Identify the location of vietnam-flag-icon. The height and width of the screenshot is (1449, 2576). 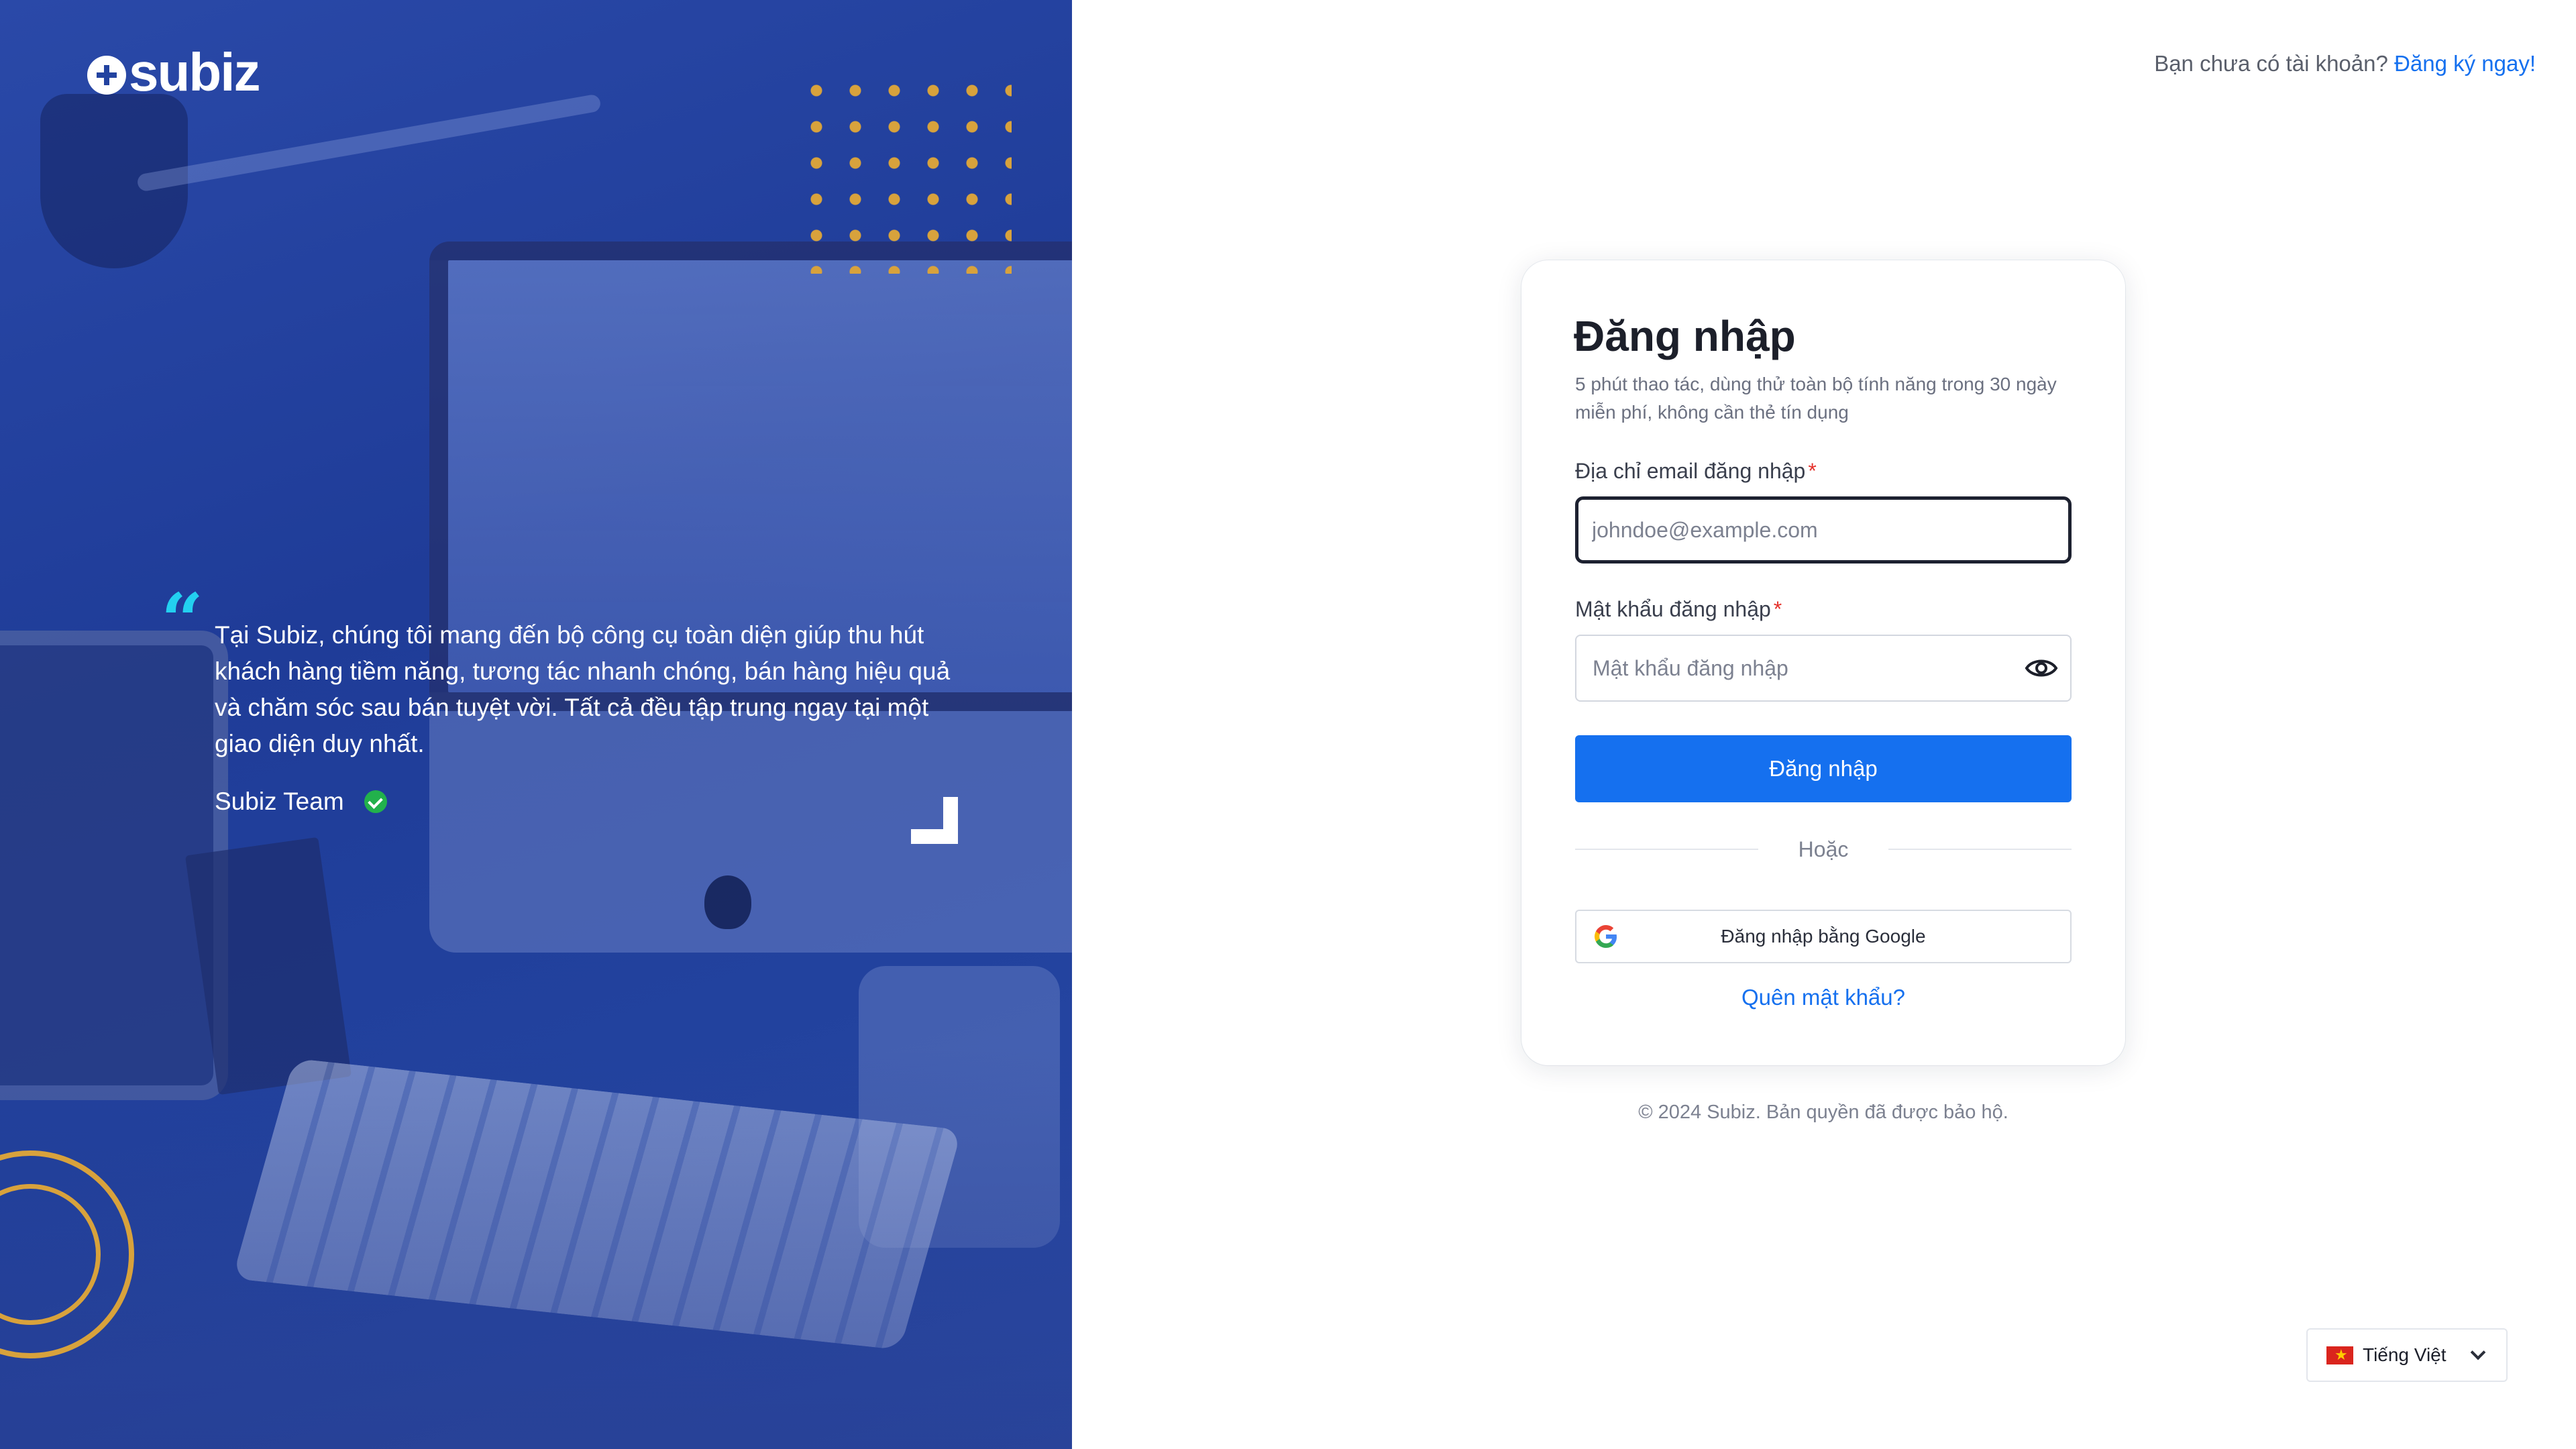
(2339, 1355).